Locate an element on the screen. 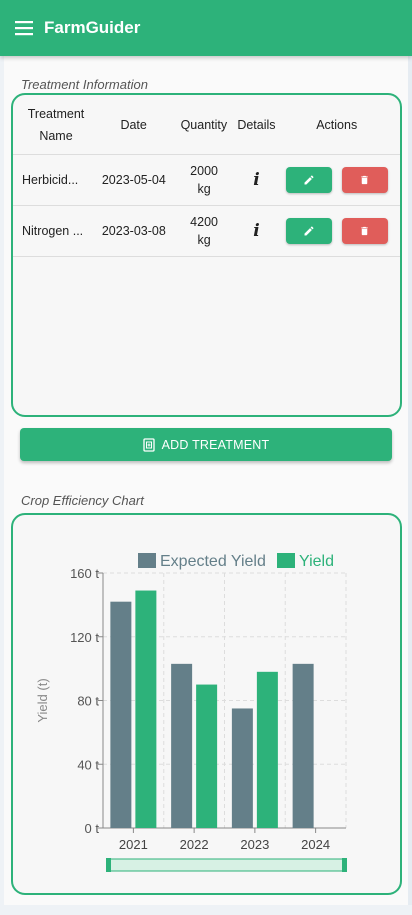 The height and width of the screenshot is (915, 412). legend-label: Expected Yield is located at coordinates (213, 561).